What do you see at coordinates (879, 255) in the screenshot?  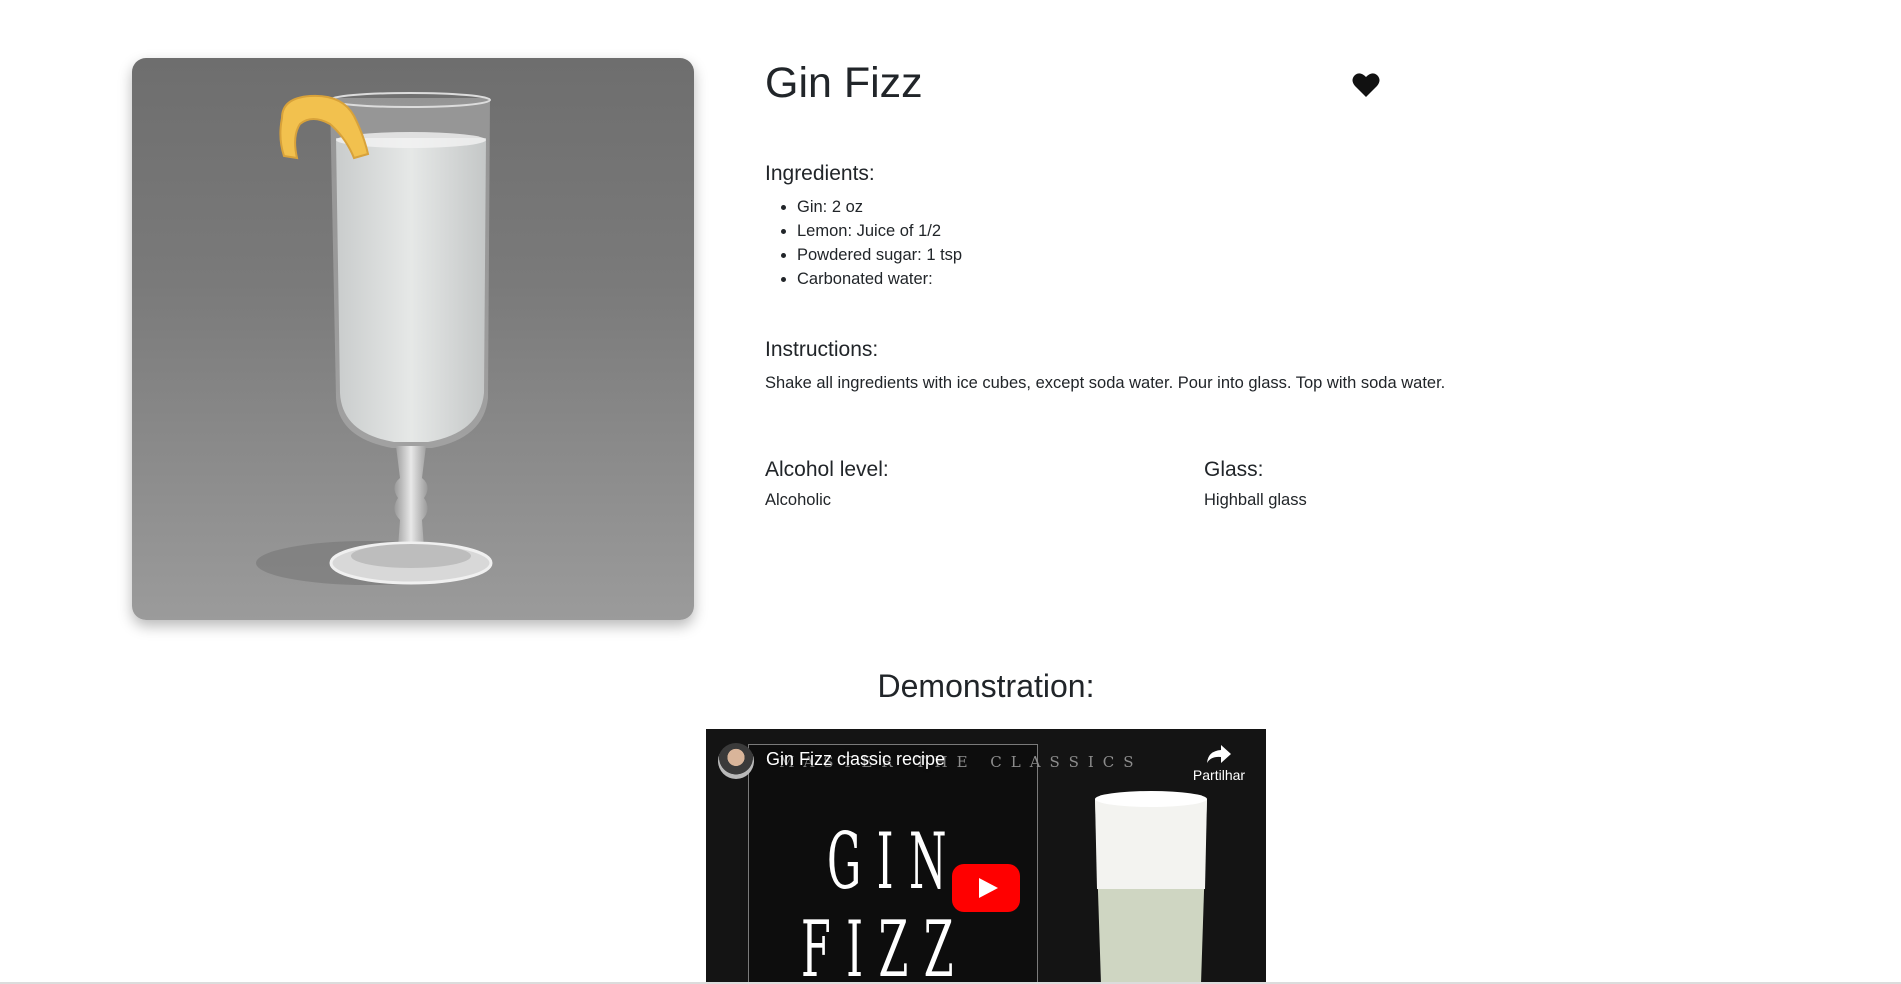 I see `ingredient-item: Powdered sugar: 1 tsp` at bounding box center [879, 255].